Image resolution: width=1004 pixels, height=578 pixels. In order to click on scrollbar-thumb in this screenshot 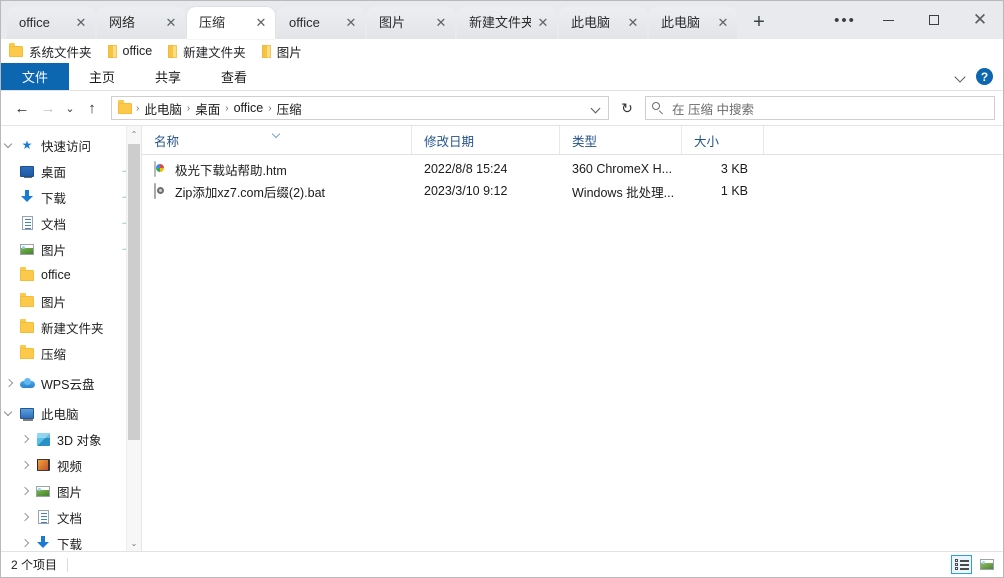, I will do `click(134, 292)`.